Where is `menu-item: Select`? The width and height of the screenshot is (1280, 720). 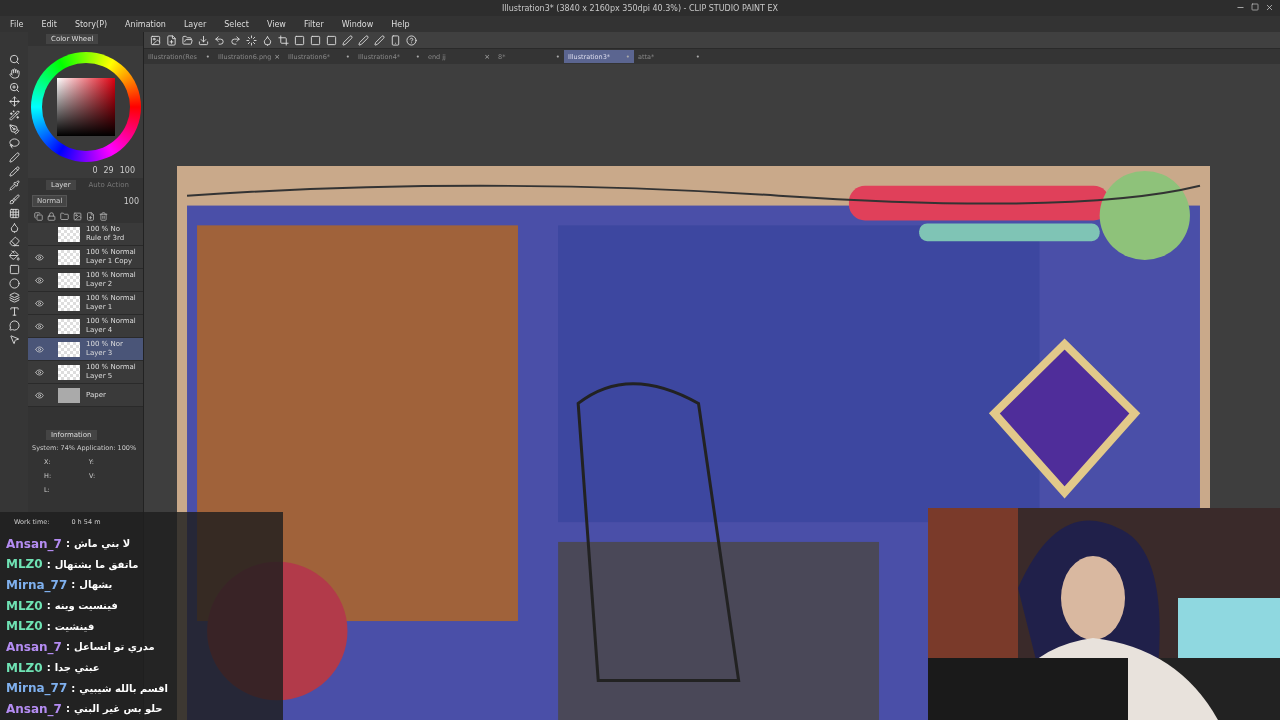 menu-item: Select is located at coordinates (236, 24).